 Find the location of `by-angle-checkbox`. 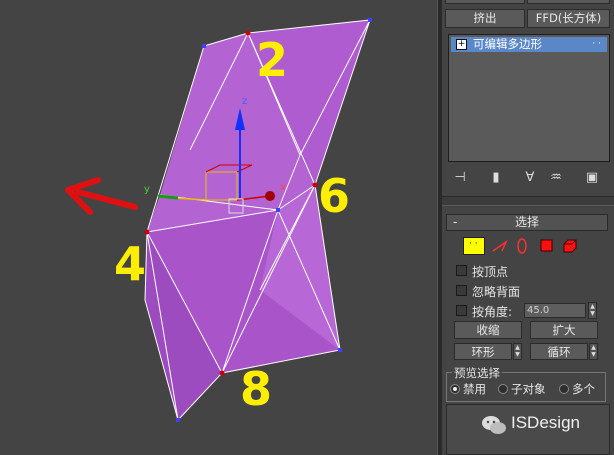

by-angle-checkbox is located at coordinates (461, 310).